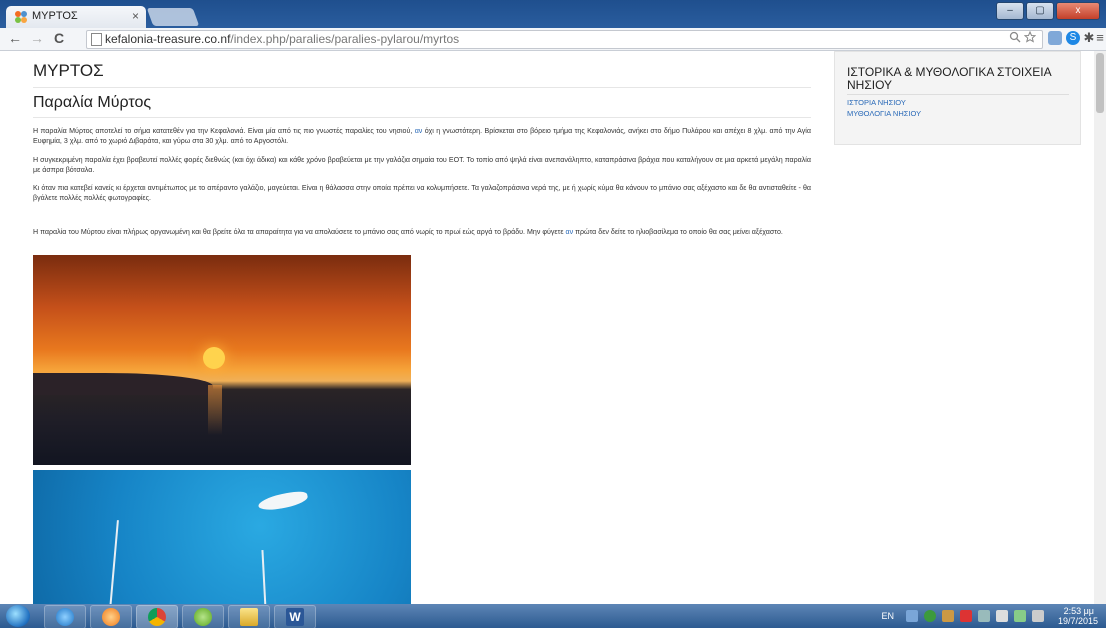 The width and height of the screenshot is (1106, 629). What do you see at coordinates (1010, 11) in the screenshot?
I see `minimize-button: –` at bounding box center [1010, 11].